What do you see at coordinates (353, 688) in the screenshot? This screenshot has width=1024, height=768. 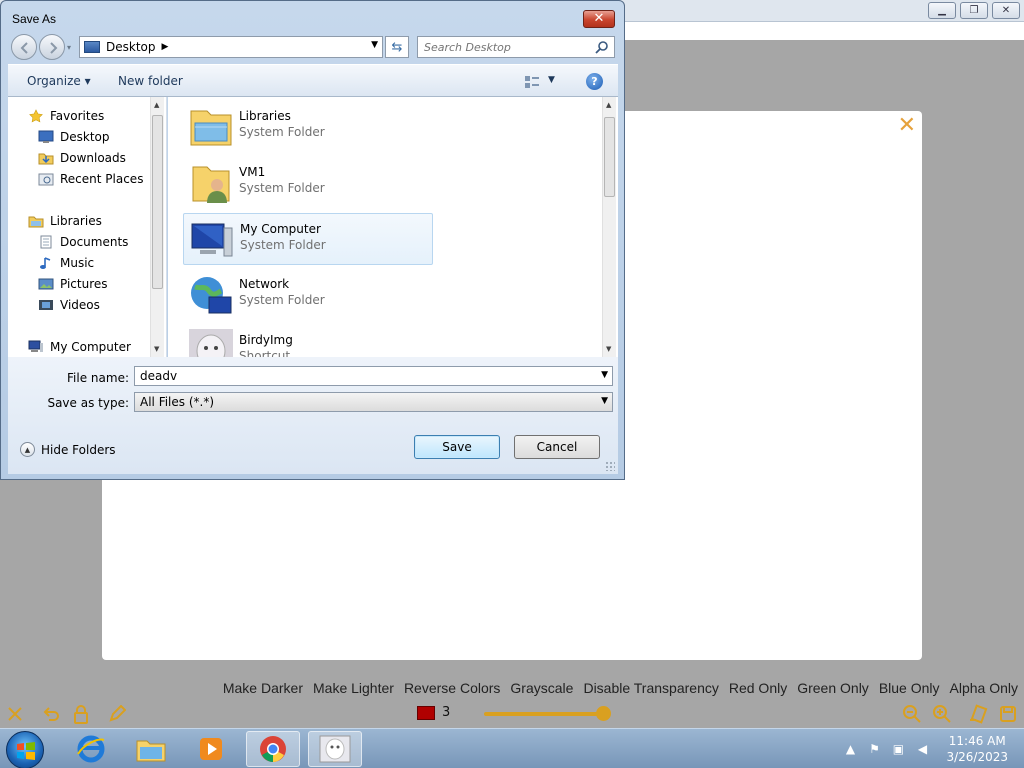 I see `filter-make-lighter: Make Lighter` at bounding box center [353, 688].